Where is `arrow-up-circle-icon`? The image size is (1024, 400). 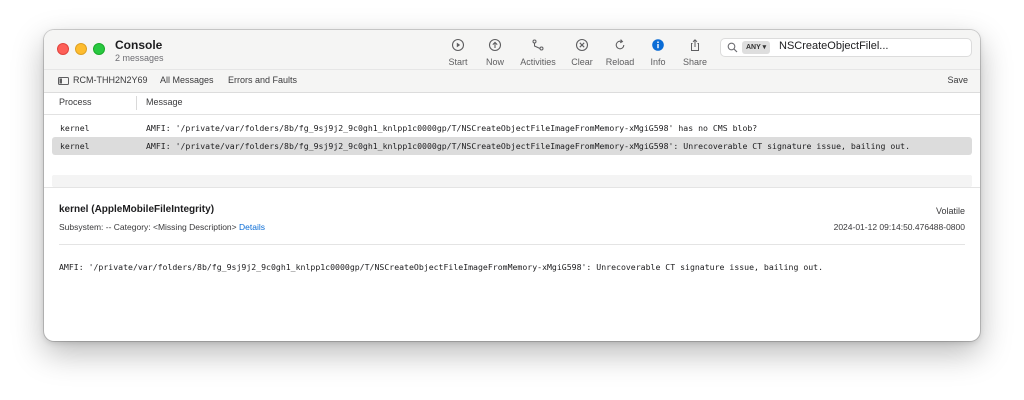
arrow-up-circle-icon is located at coordinates (495, 45).